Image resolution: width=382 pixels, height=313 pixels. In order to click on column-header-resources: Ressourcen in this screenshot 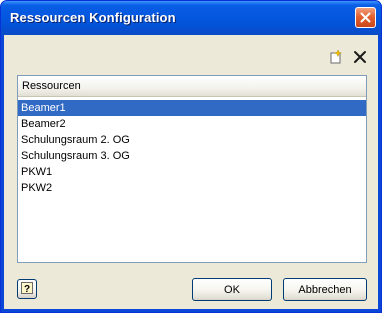, I will do `click(192, 86)`.